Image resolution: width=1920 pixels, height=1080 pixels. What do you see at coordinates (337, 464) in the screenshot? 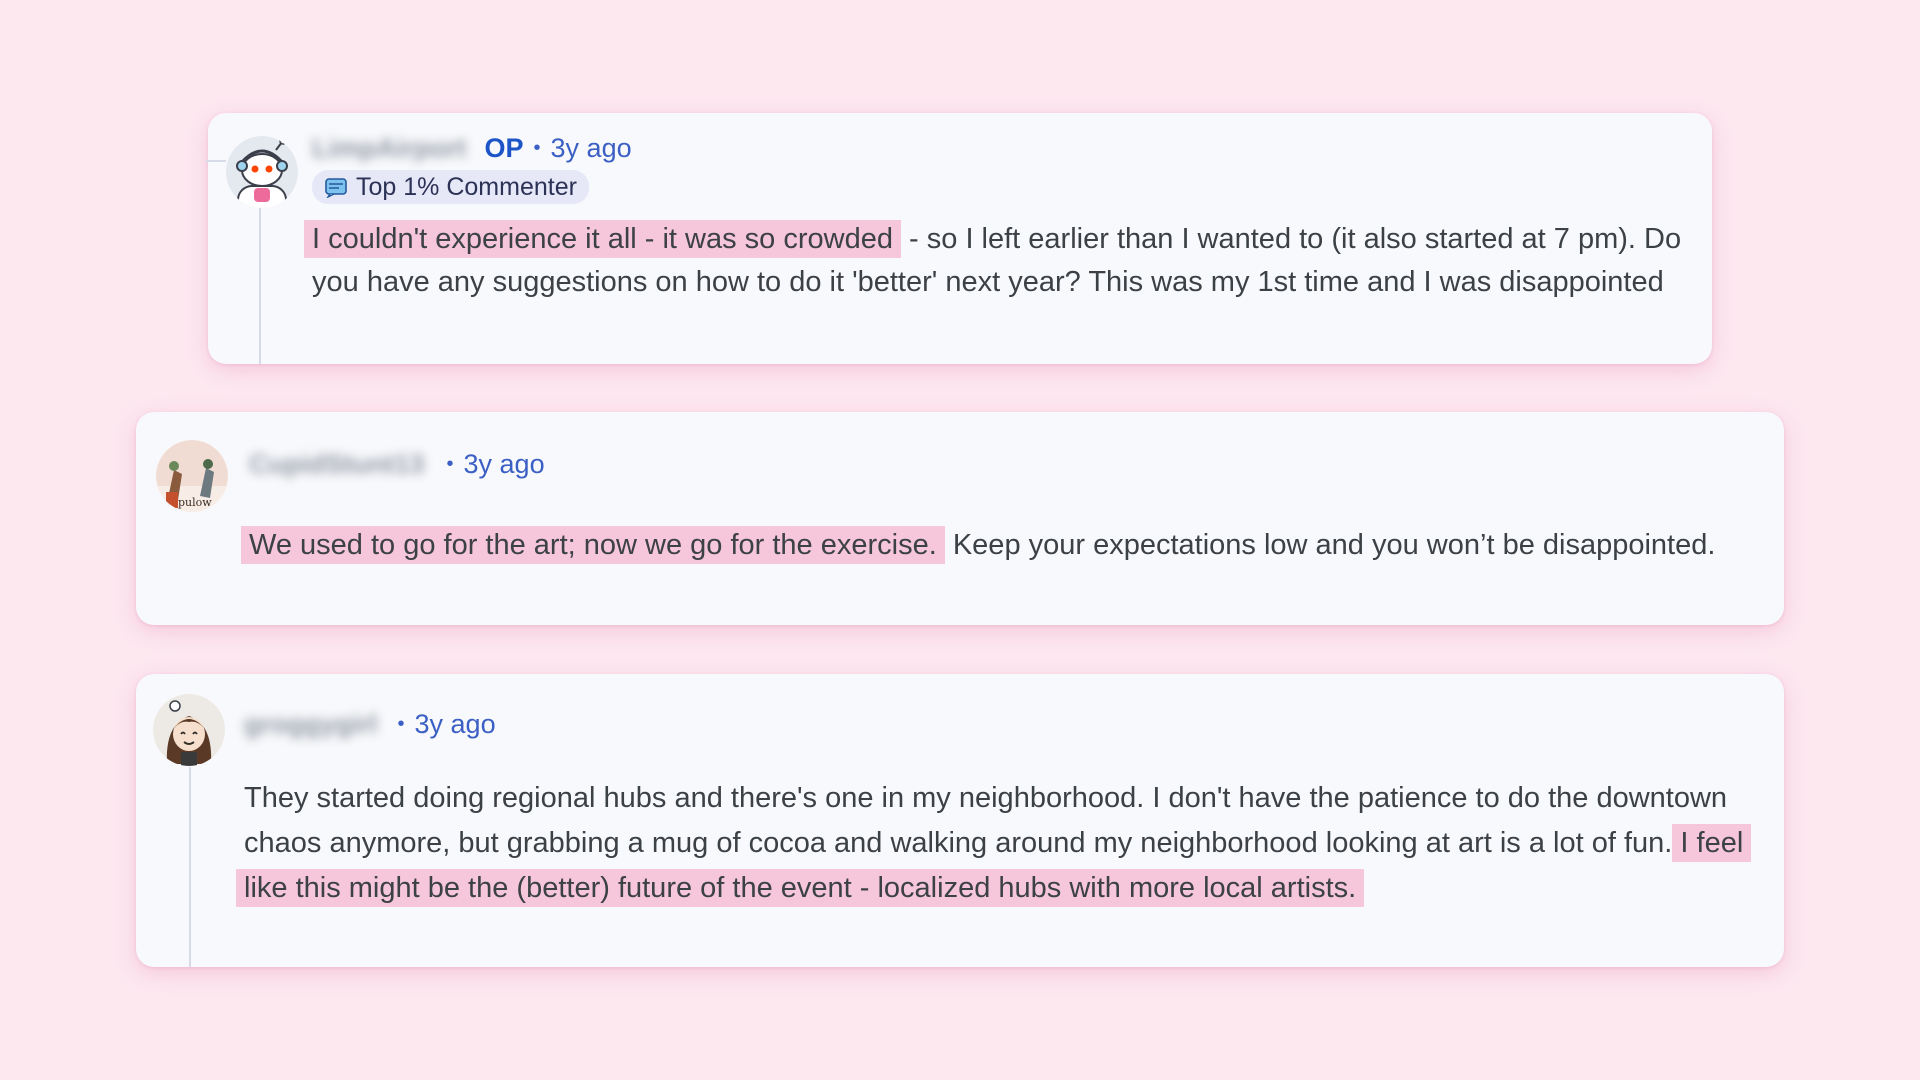
I see `username-link: CupidStunt13` at bounding box center [337, 464].